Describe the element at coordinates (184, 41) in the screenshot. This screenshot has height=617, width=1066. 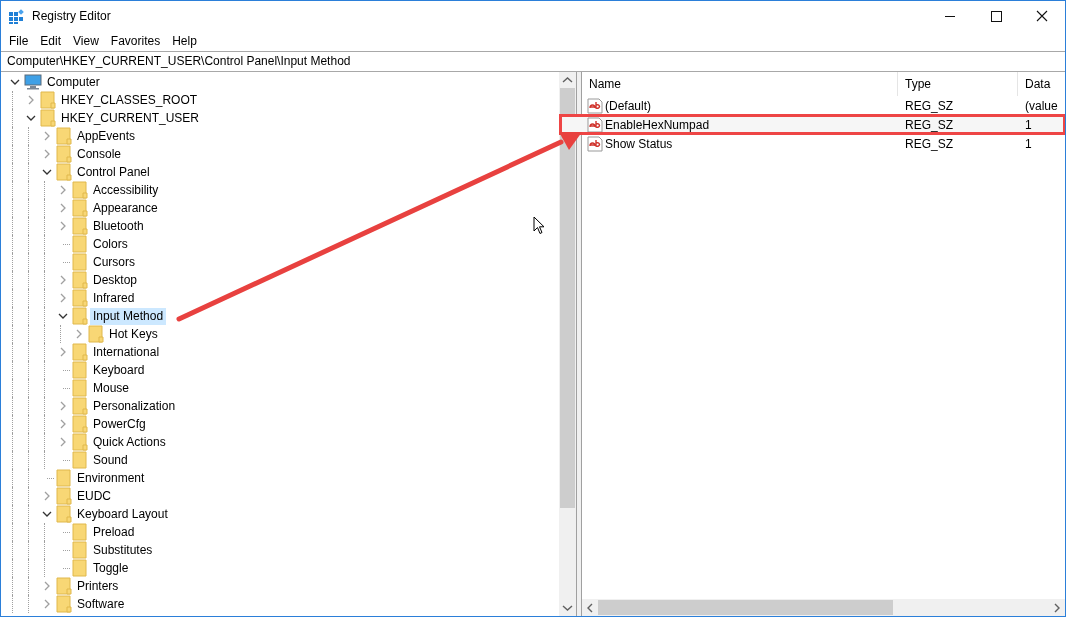
I see `menu-item: Help` at that location.